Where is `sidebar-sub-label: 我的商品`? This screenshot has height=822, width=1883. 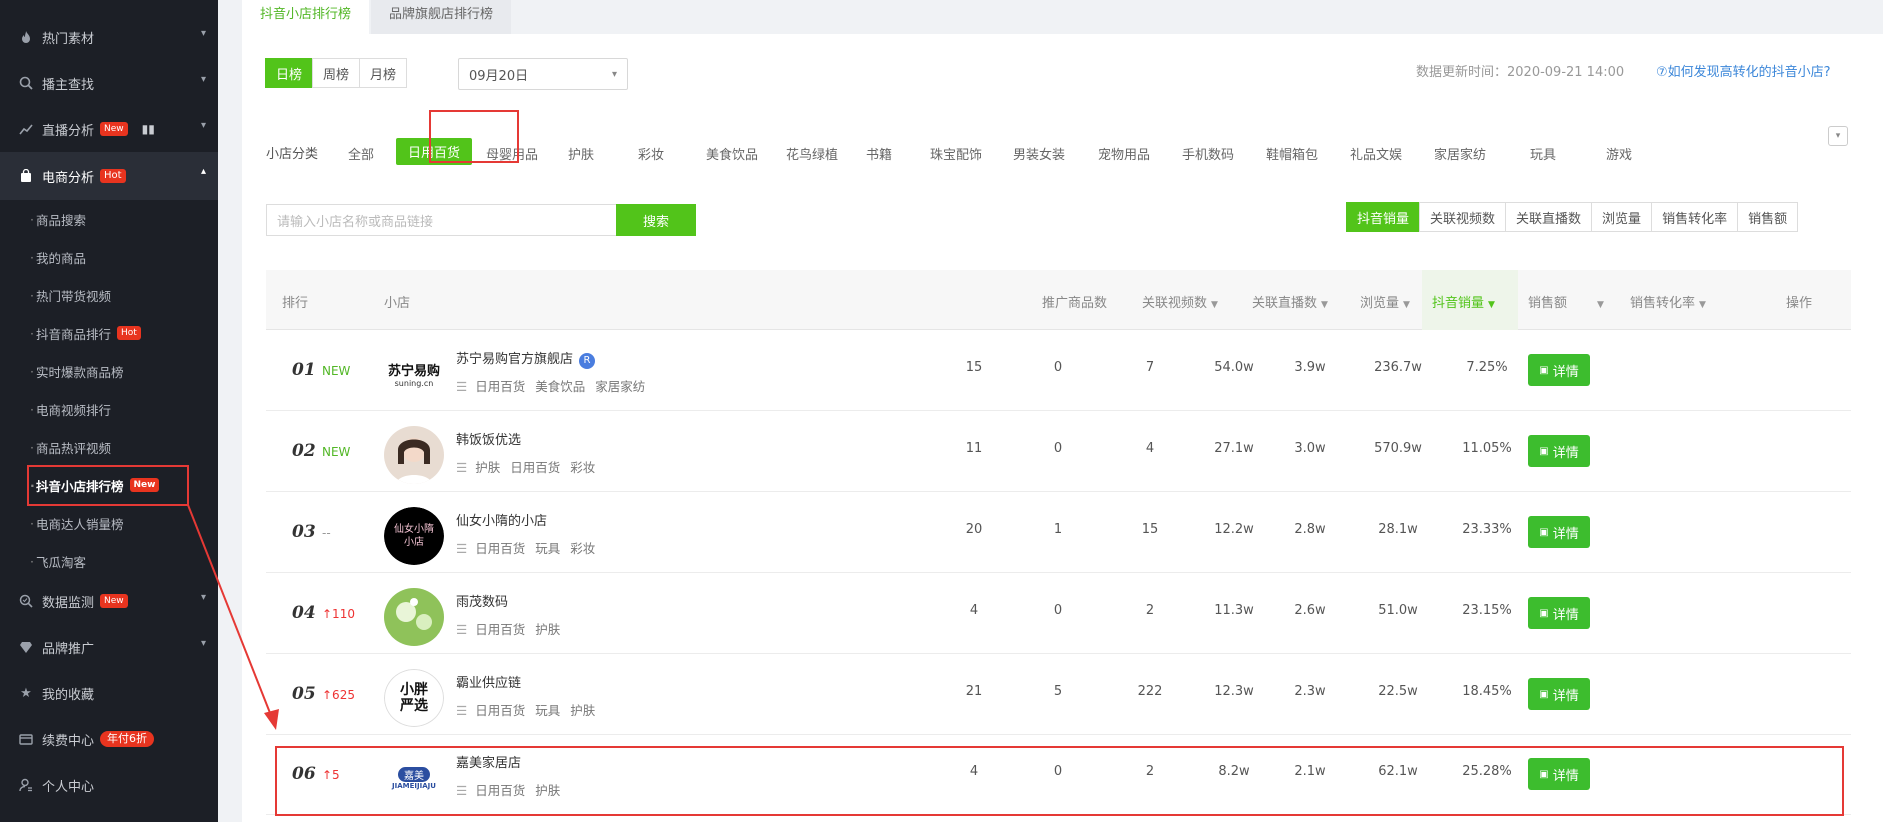
sidebar-sub-label: 我的商品 is located at coordinates (61, 258).